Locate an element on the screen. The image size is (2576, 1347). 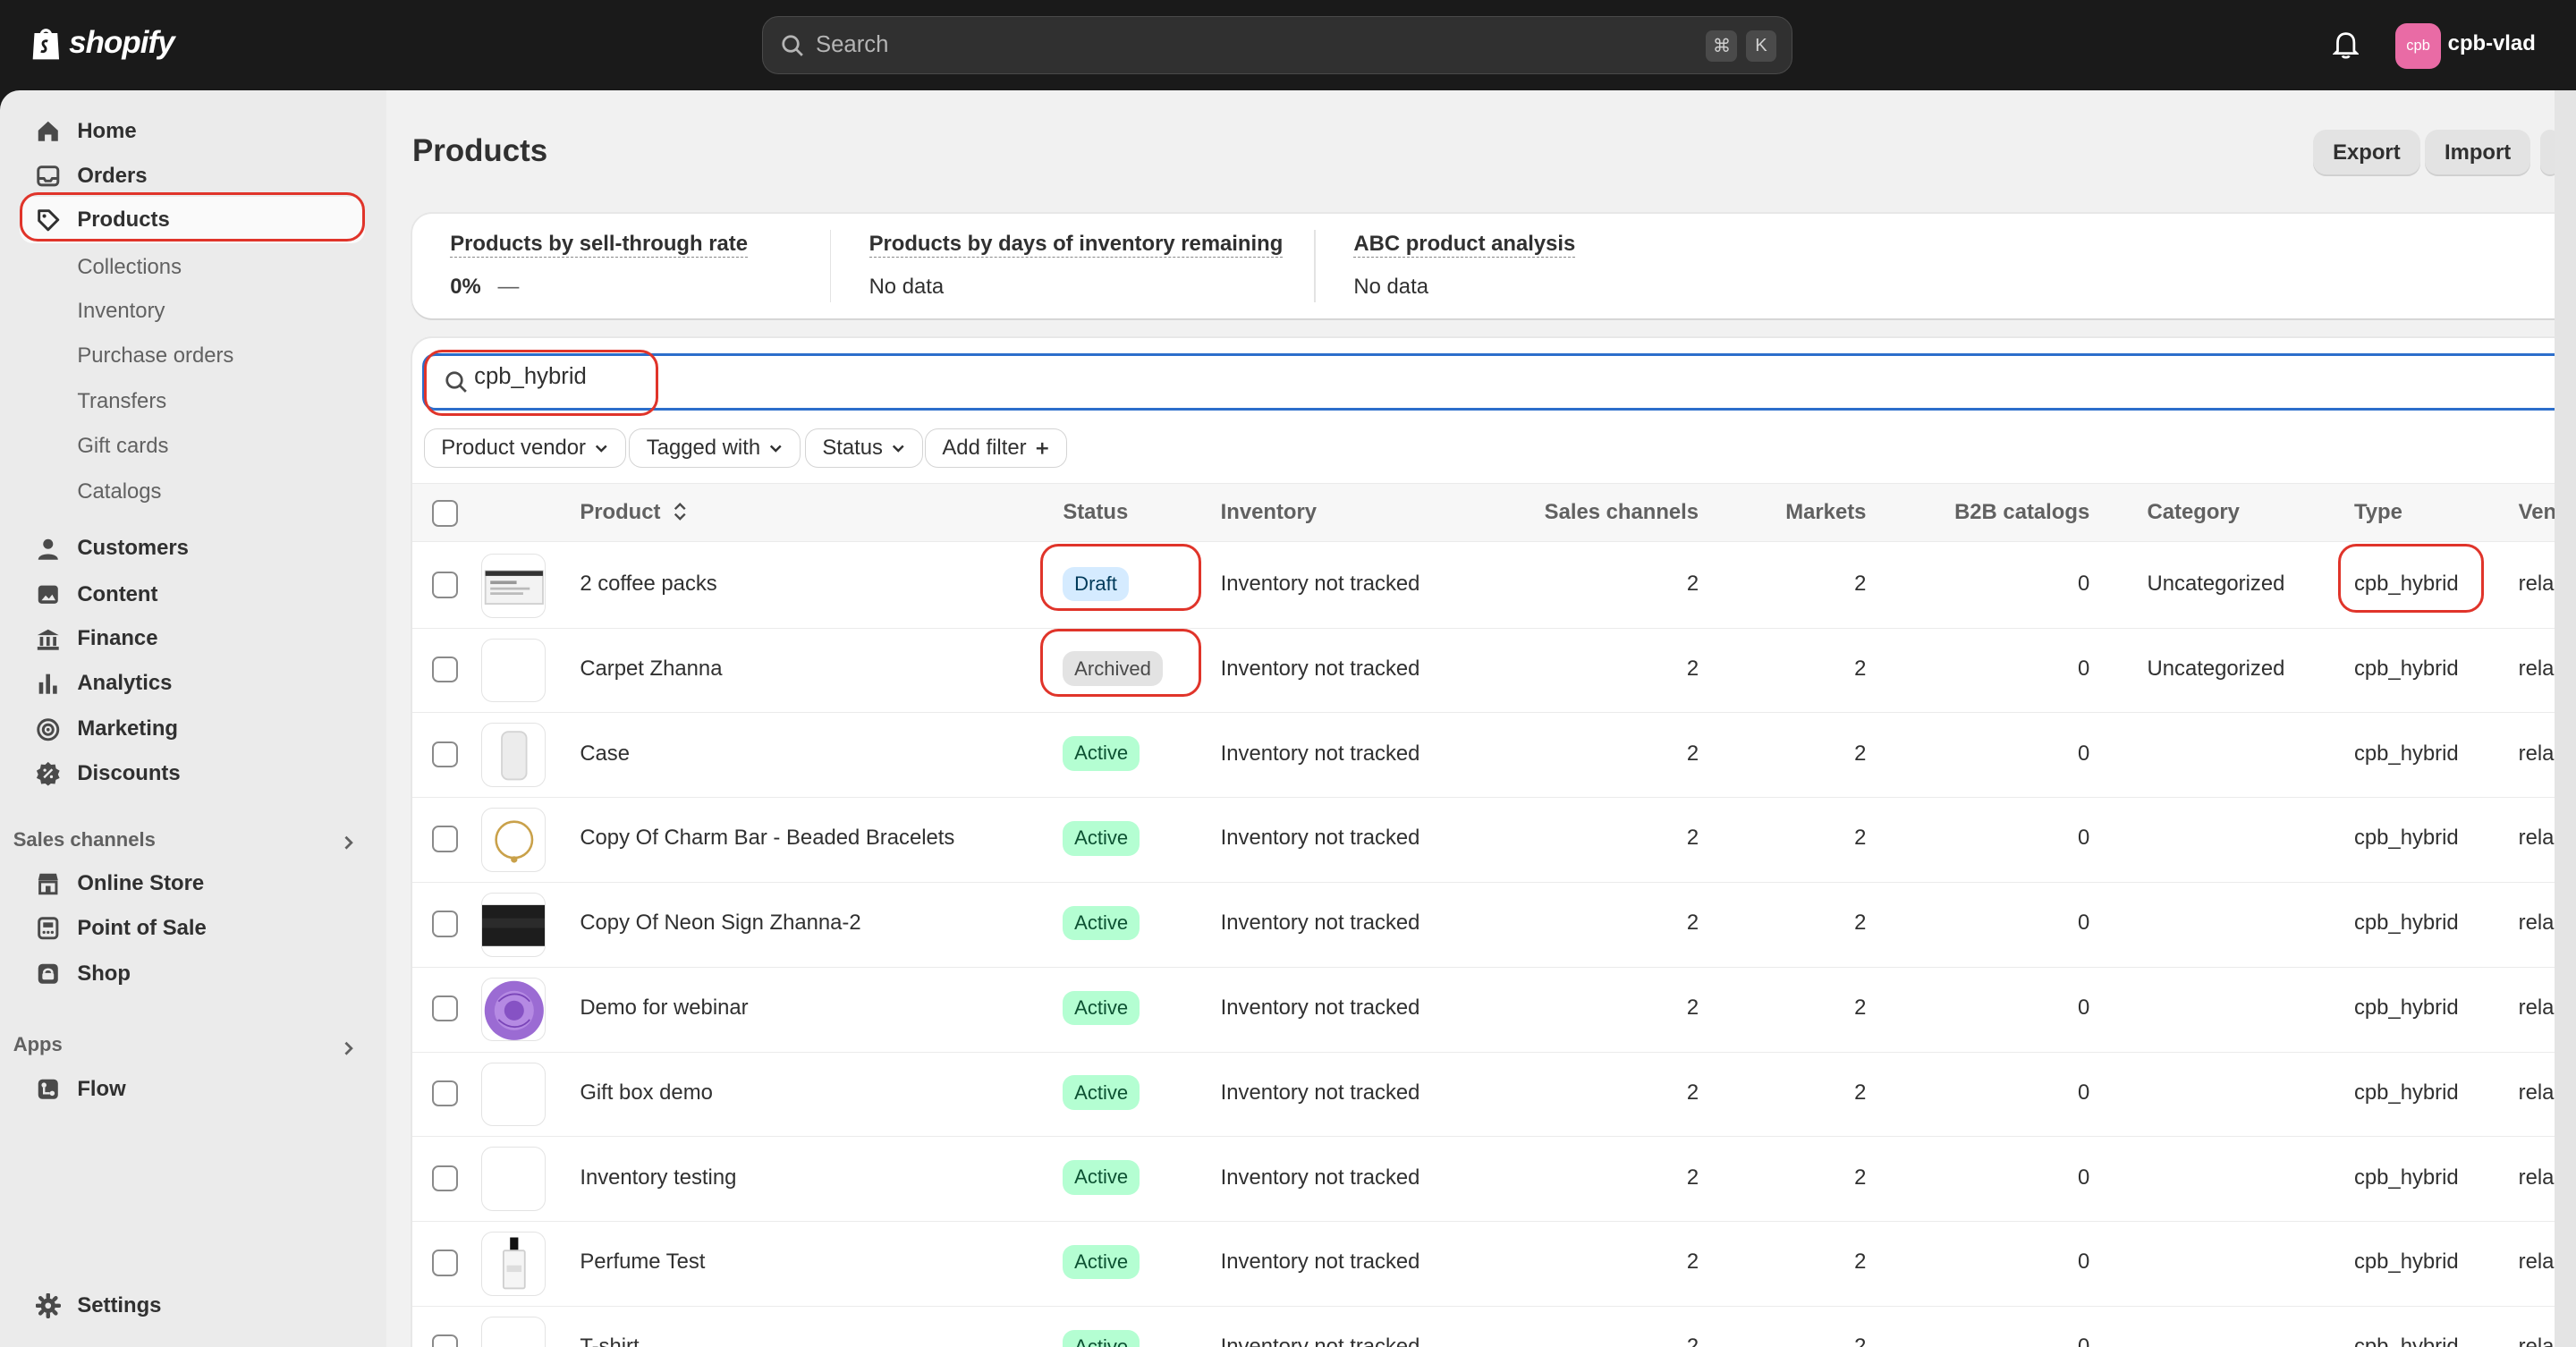
sort-icon is located at coordinates (680, 511).